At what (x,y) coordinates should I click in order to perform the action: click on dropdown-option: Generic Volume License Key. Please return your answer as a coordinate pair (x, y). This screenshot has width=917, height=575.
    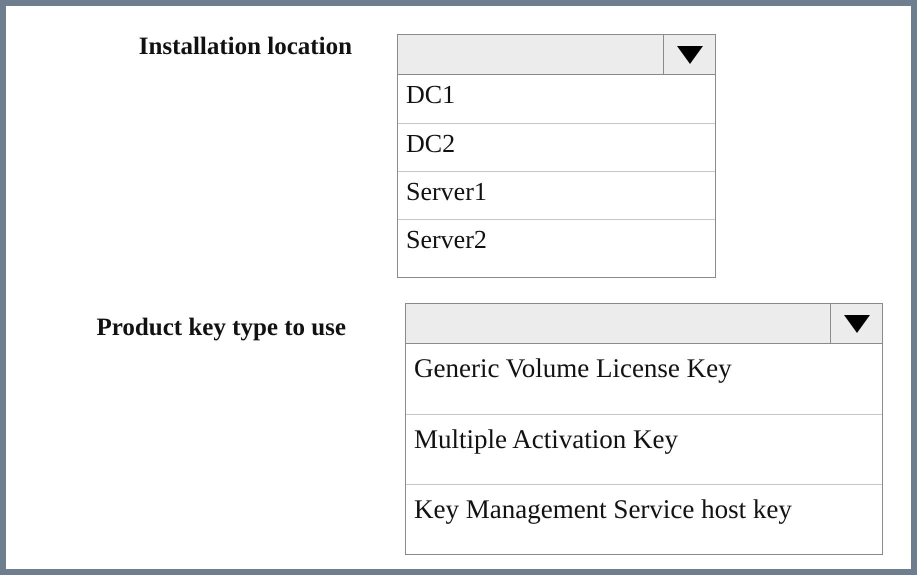
    Looking at the image, I should click on (644, 379).